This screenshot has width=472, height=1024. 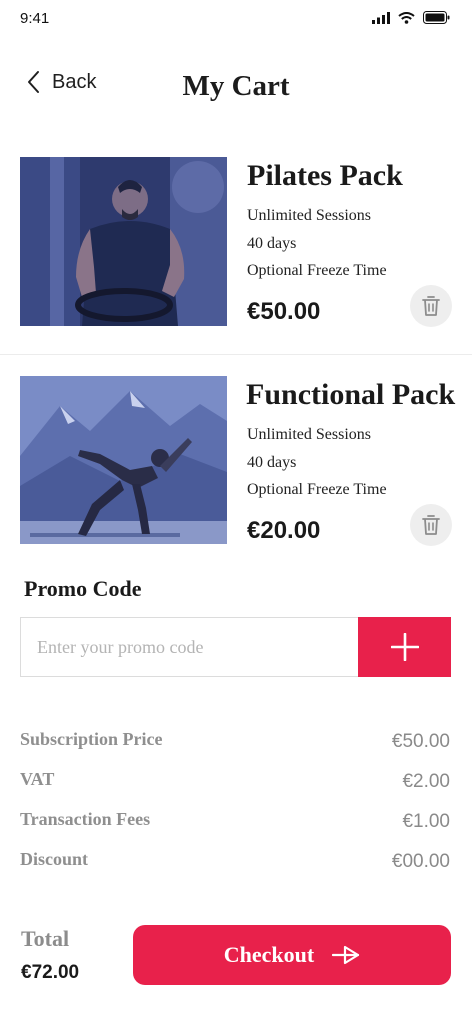 I want to click on total-label: Total, so click(x=45, y=938).